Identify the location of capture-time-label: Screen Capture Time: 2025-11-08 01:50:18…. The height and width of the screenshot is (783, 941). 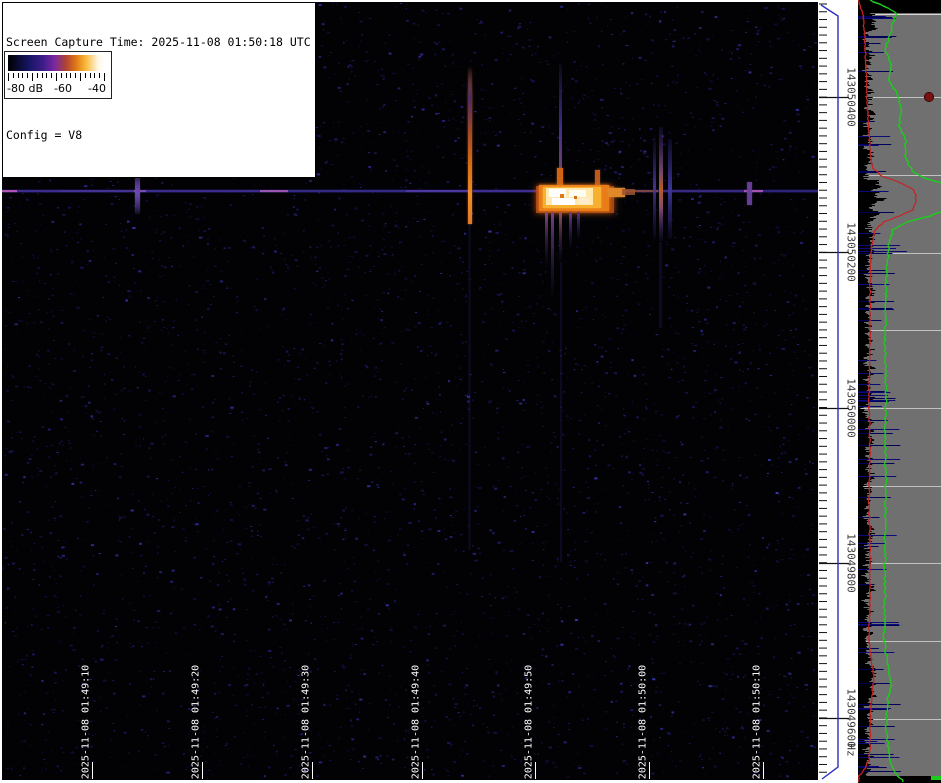
(158, 42).